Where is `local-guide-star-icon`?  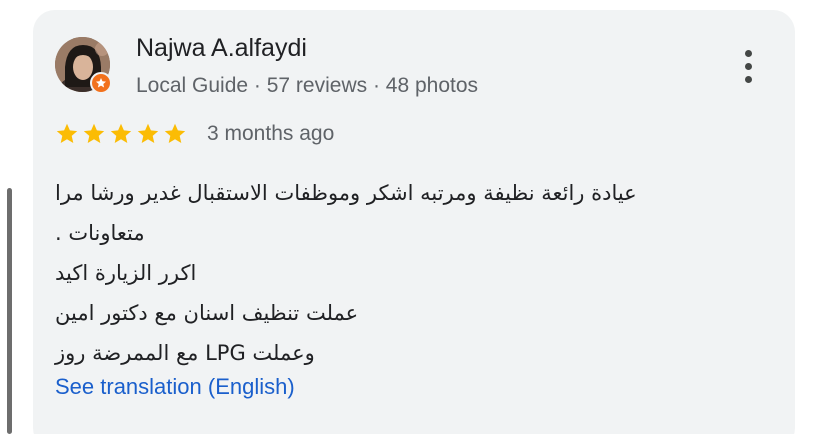 local-guide-star-icon is located at coordinates (101, 83).